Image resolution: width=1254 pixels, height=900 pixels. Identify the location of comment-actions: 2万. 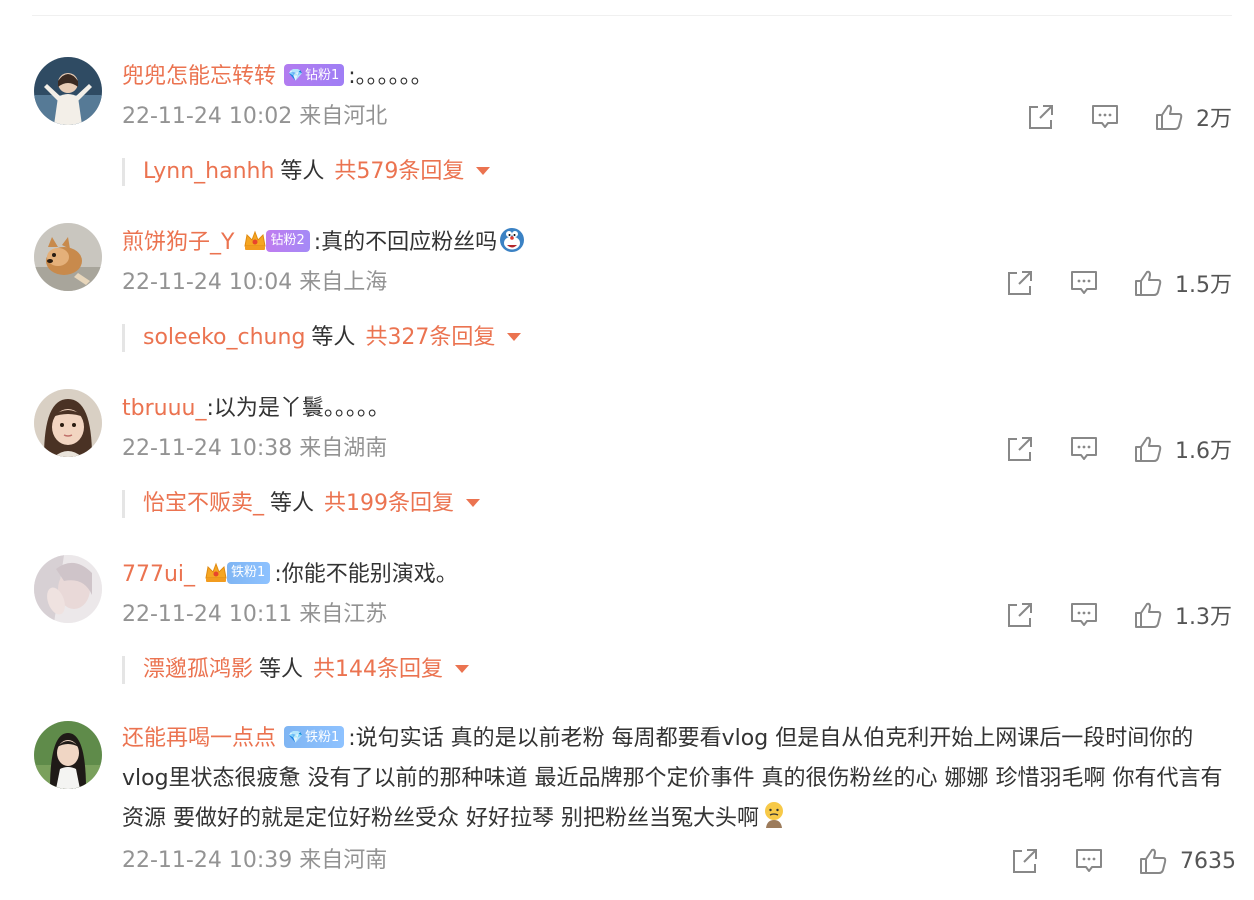
(1129, 117).